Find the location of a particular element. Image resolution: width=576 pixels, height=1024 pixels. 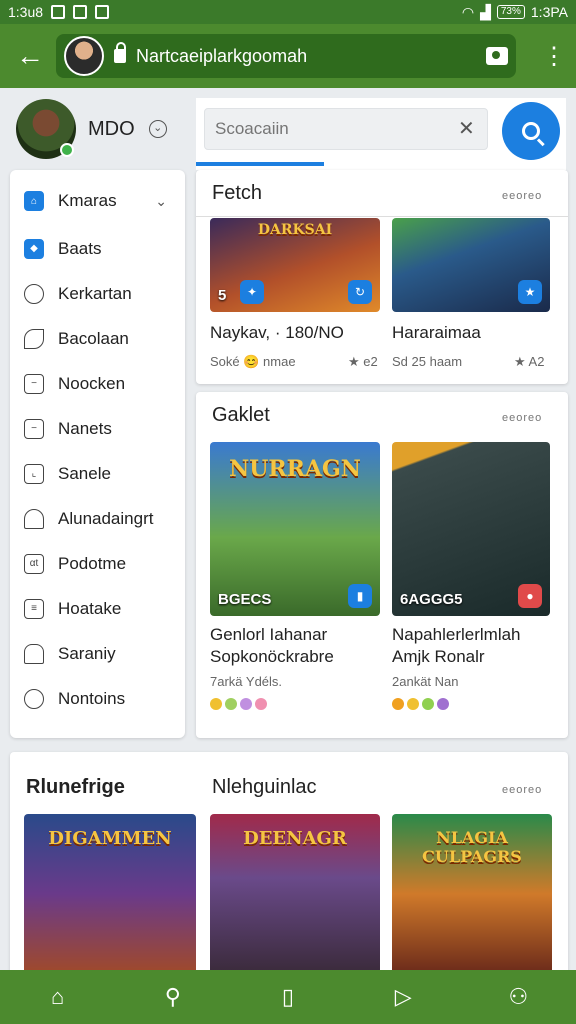

status-time-right: 1:3PA is located at coordinates (549, 12).